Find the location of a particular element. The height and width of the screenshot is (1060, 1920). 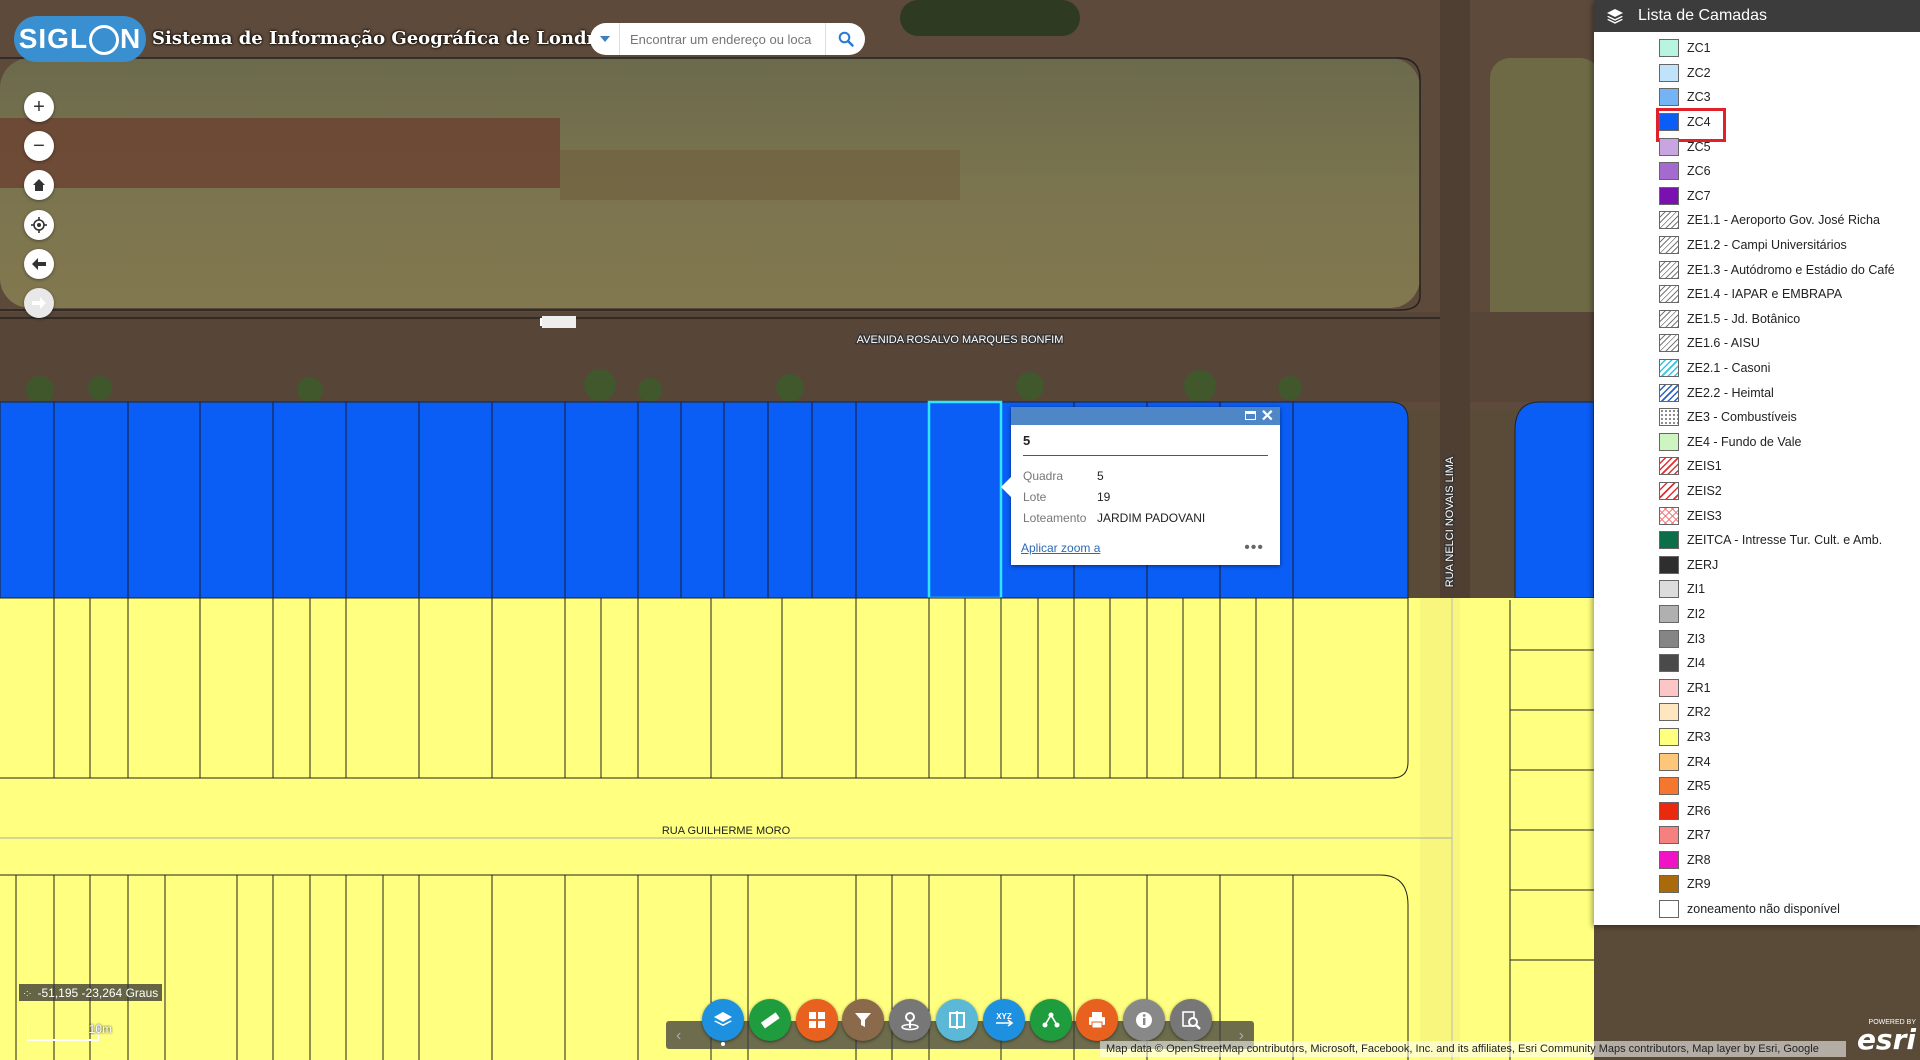

search-icon is located at coordinates (846, 39).